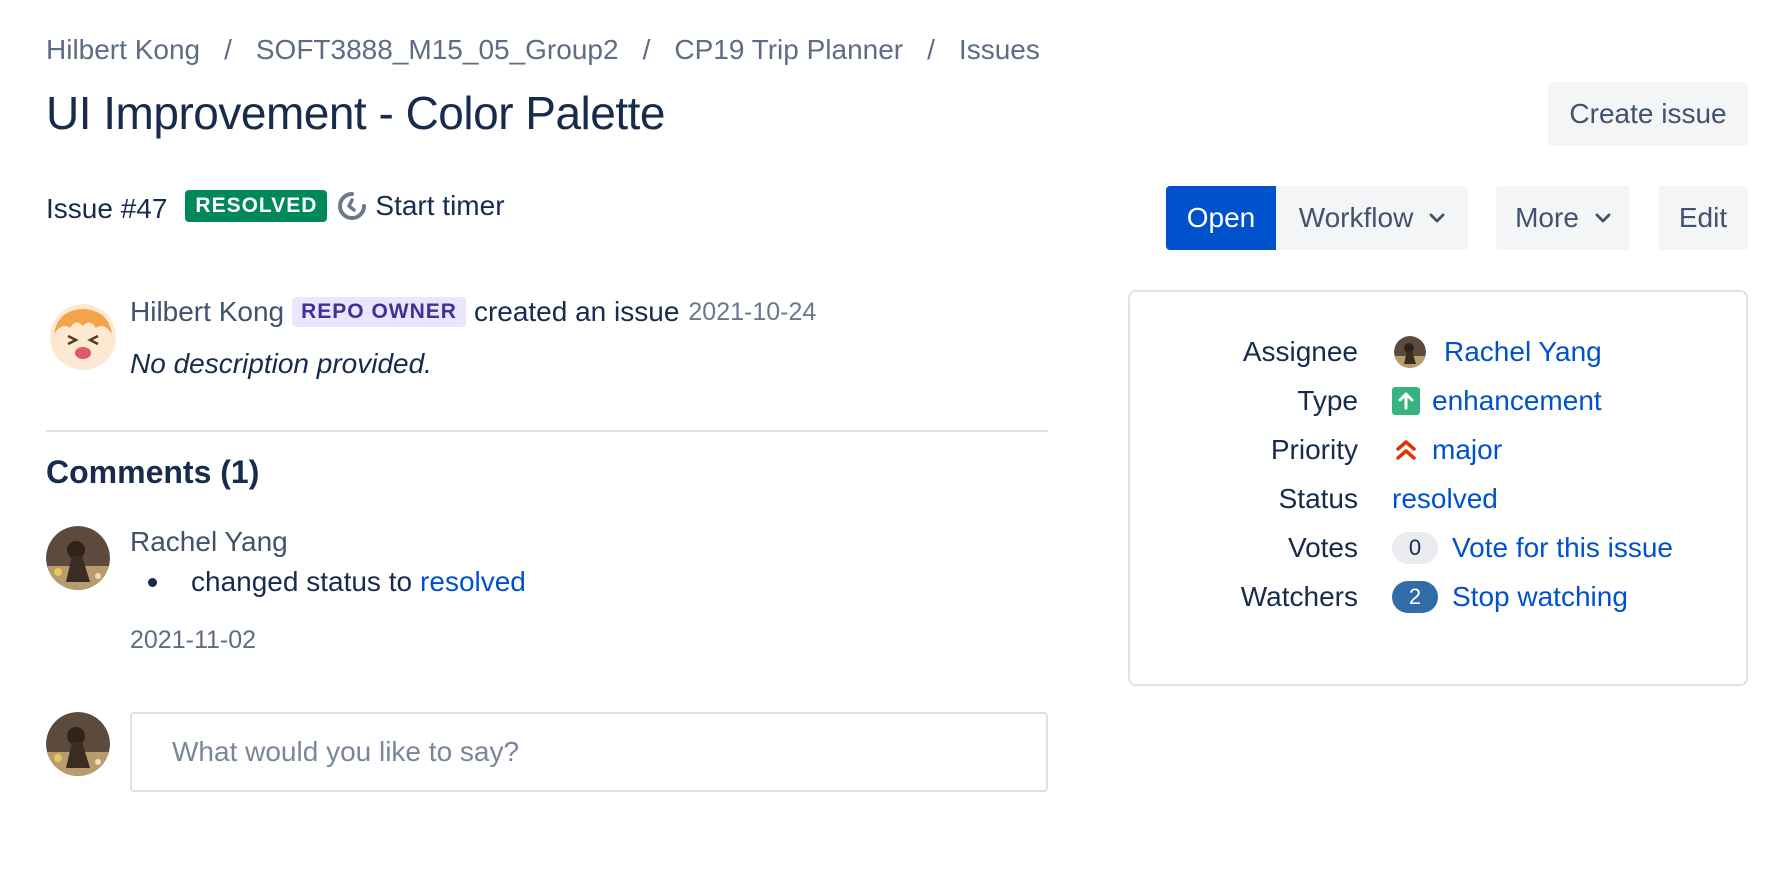  Describe the element at coordinates (437, 50) in the screenshot. I see `breadcrumb-item-workspace: SOFT3888_M15_05_Group2` at that location.